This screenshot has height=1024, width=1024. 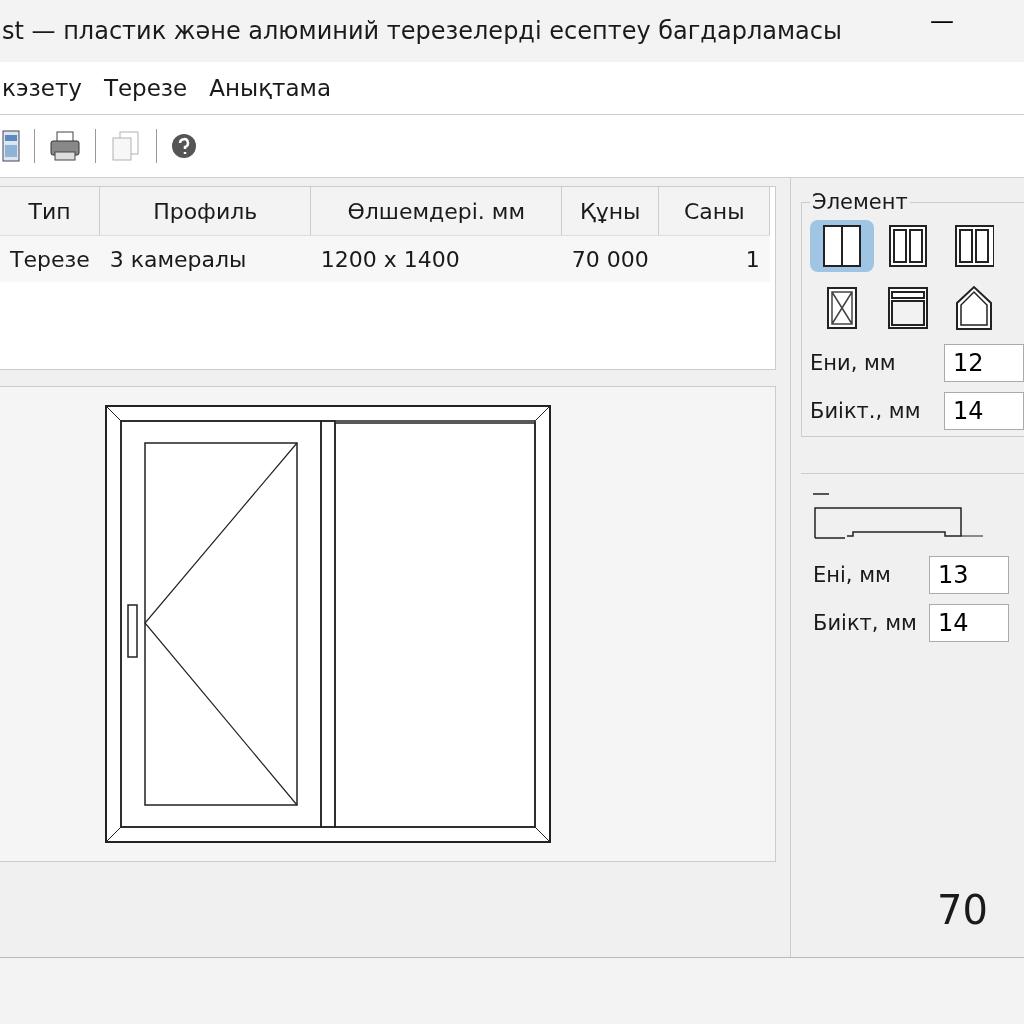 I want to click on table-cell: 1200 x 1400, so click(x=436, y=258).